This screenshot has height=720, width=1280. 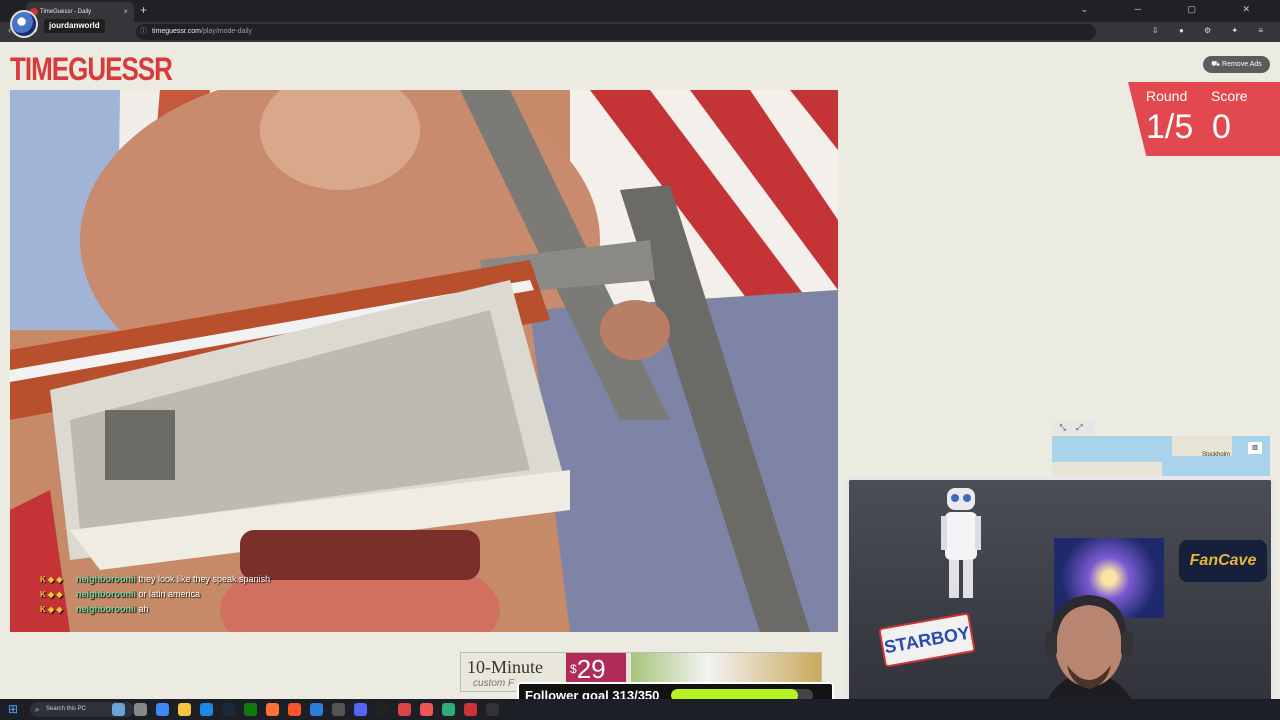 I want to click on map-layer-button: ▥, so click(x=1255, y=448).